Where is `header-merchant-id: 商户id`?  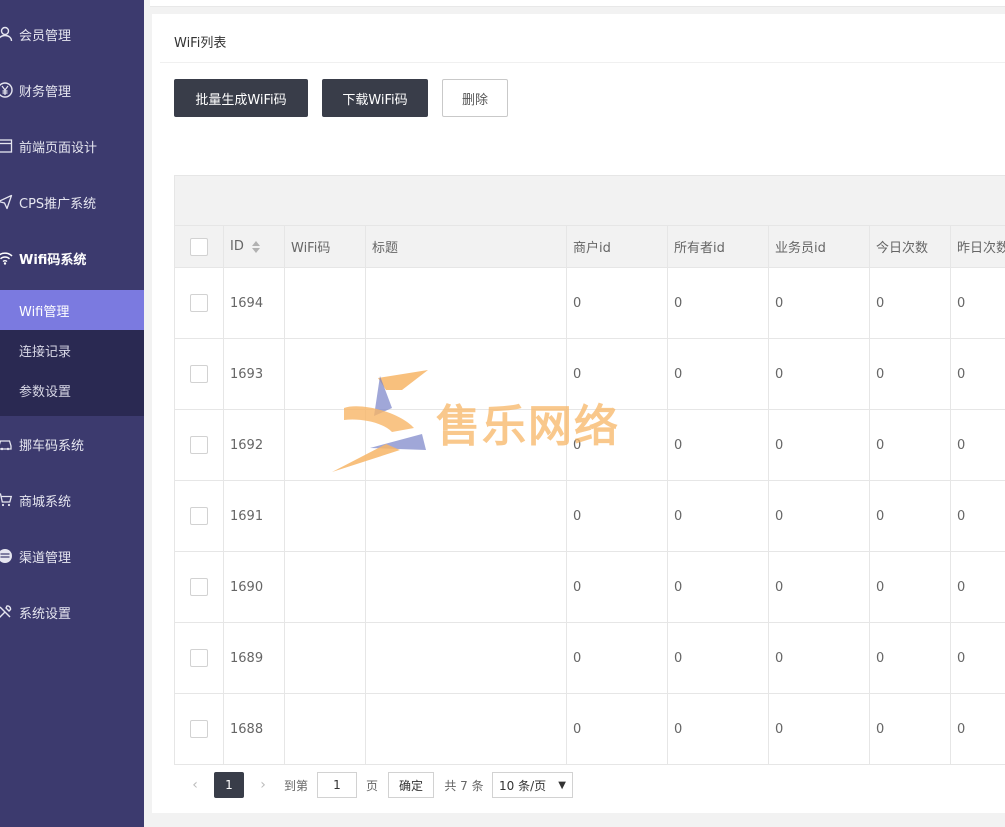 header-merchant-id: 商户id is located at coordinates (617, 246).